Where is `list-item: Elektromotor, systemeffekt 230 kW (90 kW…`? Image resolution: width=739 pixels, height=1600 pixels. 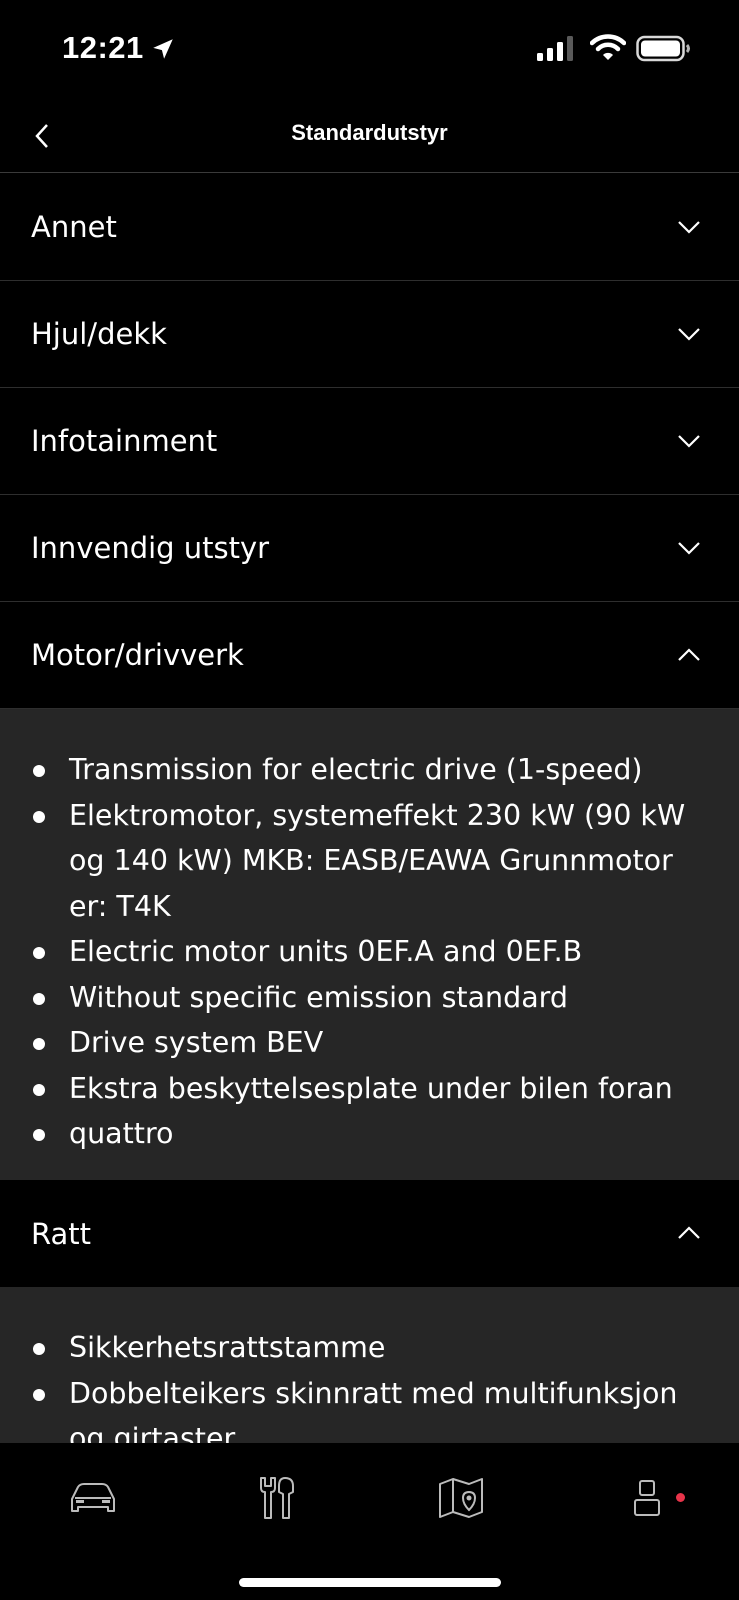
list-item: Elektromotor, systemeffekt 230 kW (90 kW… is located at coordinates (365, 861).